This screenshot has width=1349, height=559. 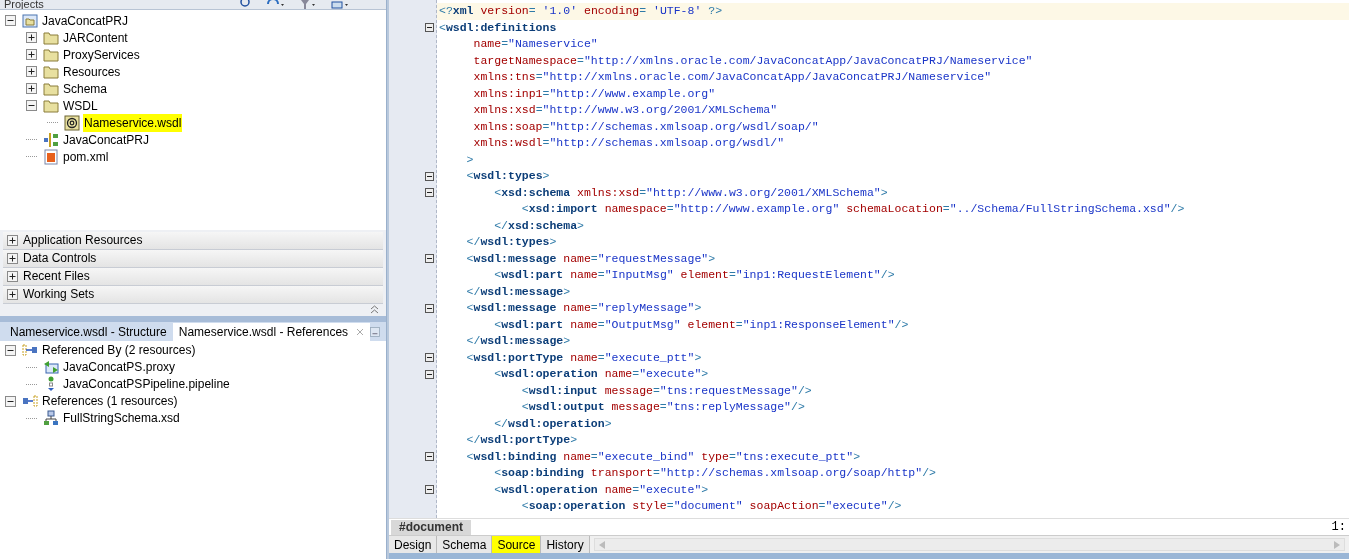 What do you see at coordinates (646, 126) in the screenshot?
I see `code-line: xmlns:soap="http://schemas.xmlsoap.org/wsdl/soap/"` at bounding box center [646, 126].